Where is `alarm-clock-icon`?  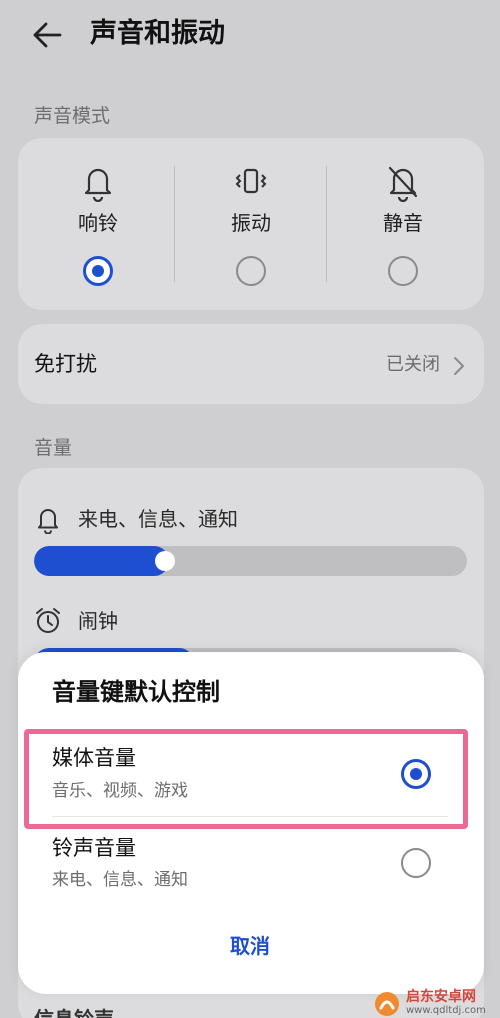
alarm-clock-icon is located at coordinates (48, 620).